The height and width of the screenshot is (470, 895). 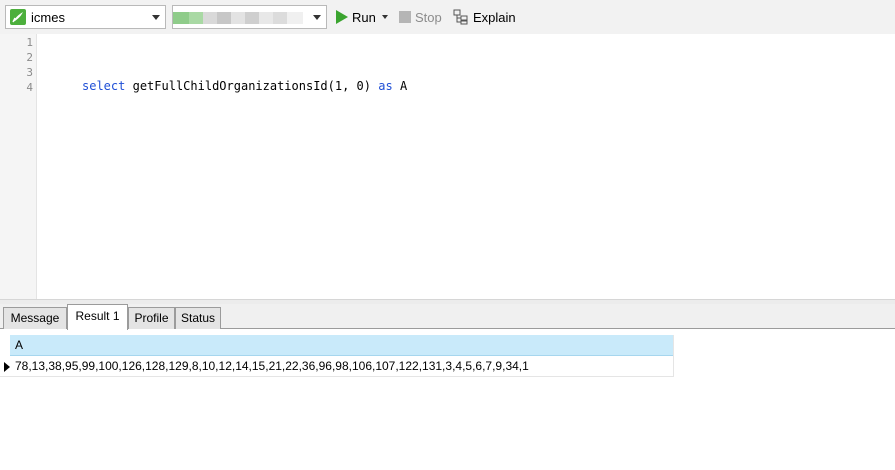 I want to click on explain-label: Explain, so click(x=494, y=17).